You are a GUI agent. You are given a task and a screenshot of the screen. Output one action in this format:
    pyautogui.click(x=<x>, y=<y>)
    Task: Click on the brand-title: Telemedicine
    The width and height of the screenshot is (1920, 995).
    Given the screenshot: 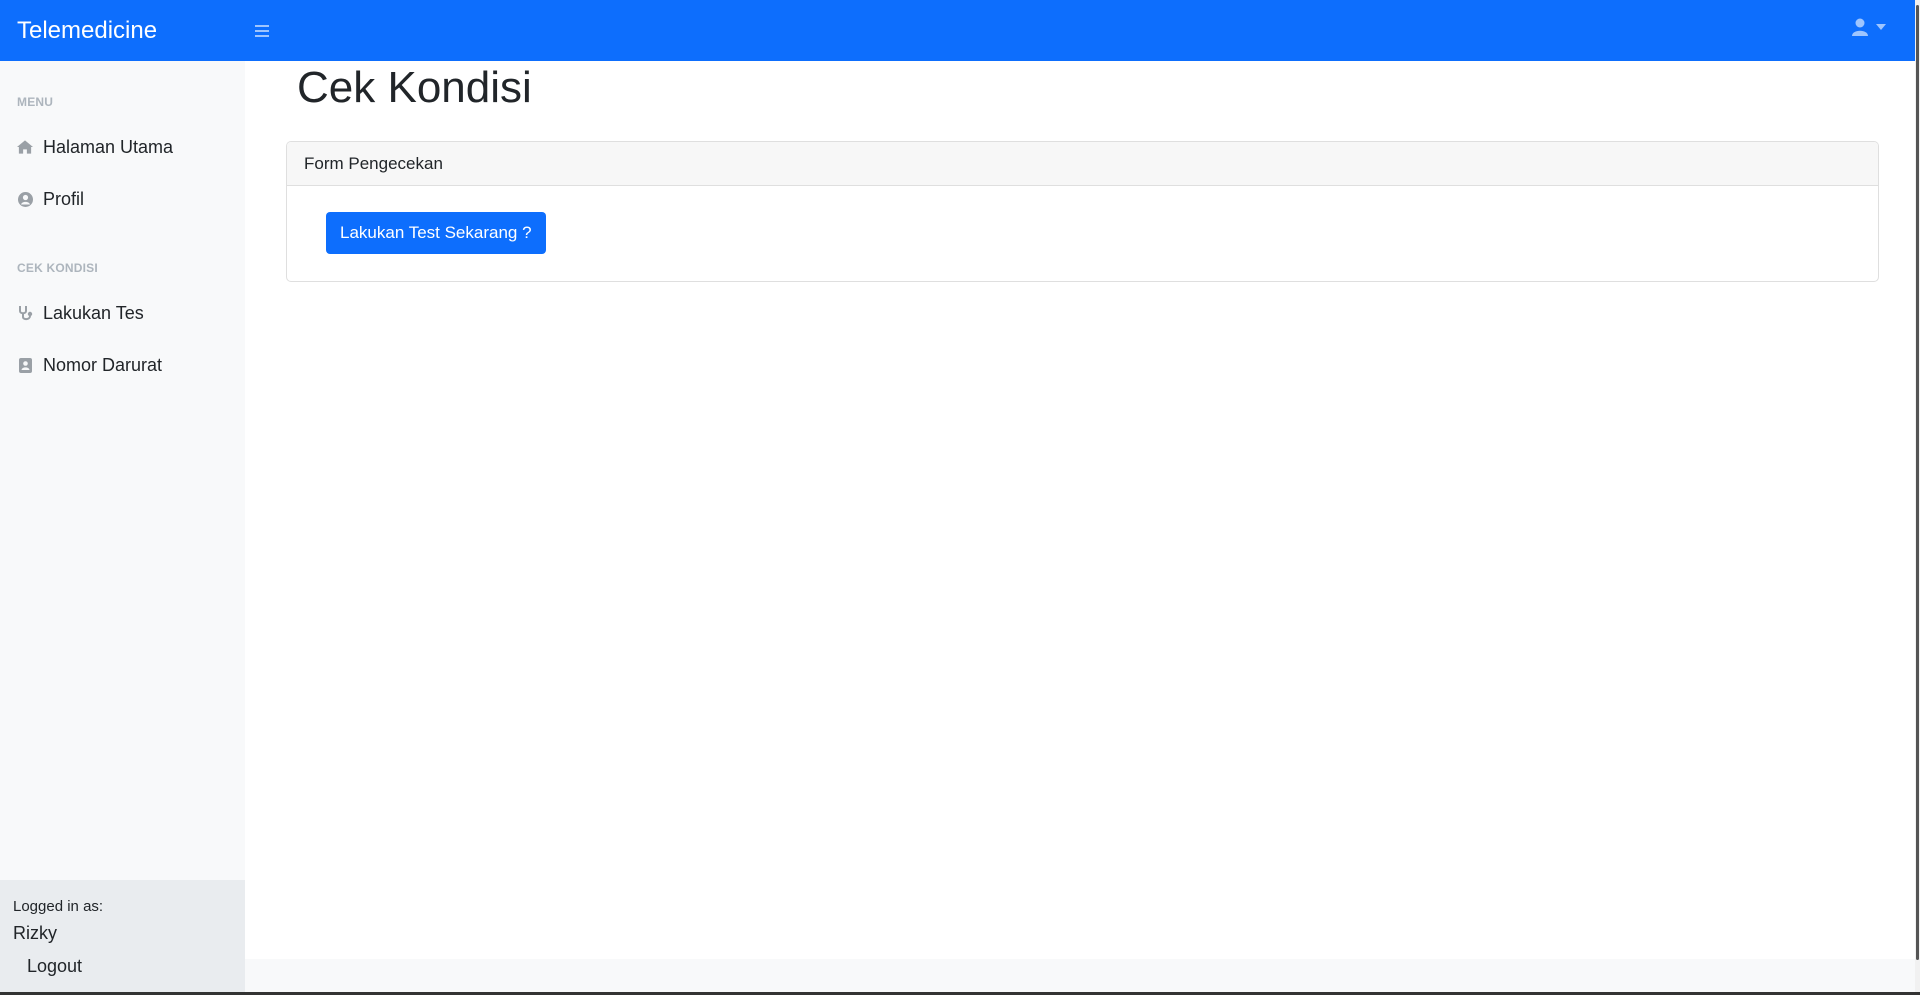 What is the action you would take?
    pyautogui.click(x=122, y=30)
    